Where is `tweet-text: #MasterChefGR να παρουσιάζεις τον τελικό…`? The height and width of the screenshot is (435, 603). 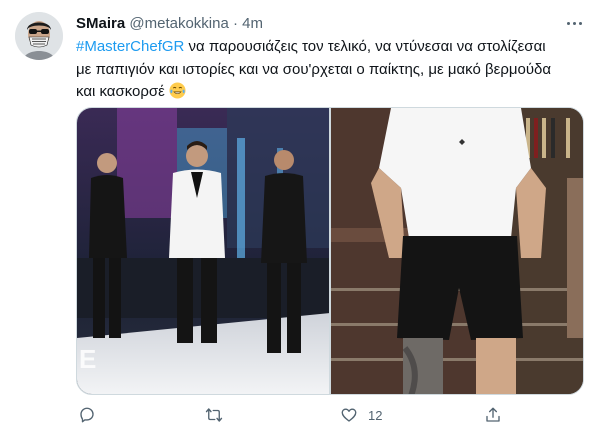 tweet-text: #MasterChefGR να παρουσιάζεις τον τελικό… is located at coordinates (326, 70).